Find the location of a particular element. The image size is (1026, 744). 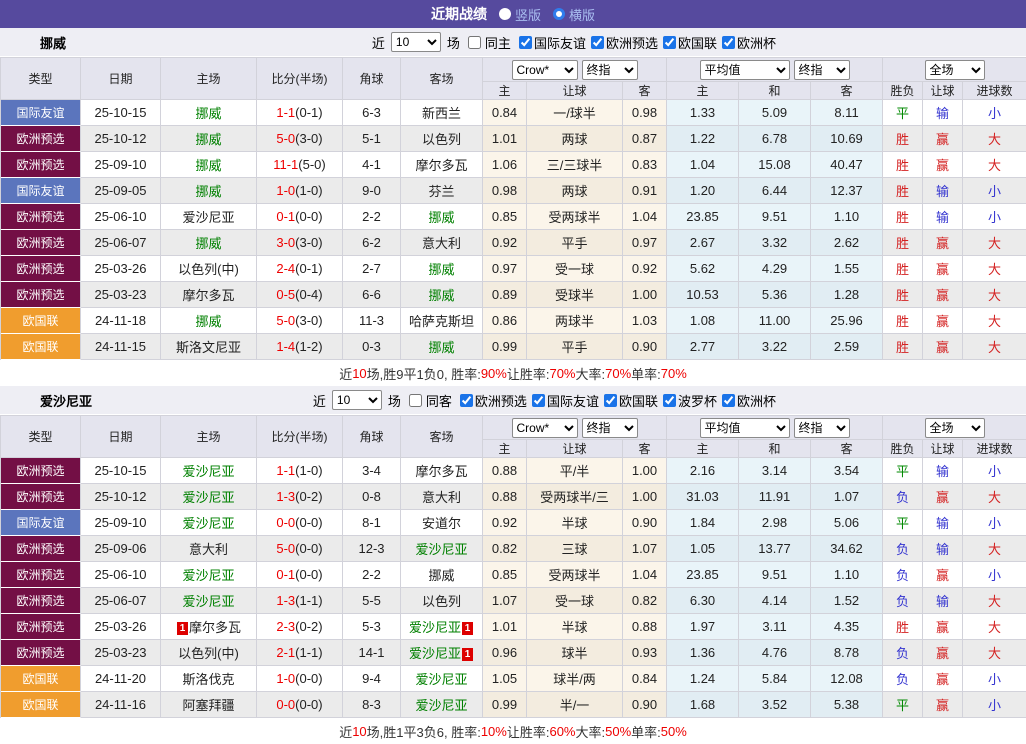

score-halftime: (0-0) is located at coordinates (309, 216).